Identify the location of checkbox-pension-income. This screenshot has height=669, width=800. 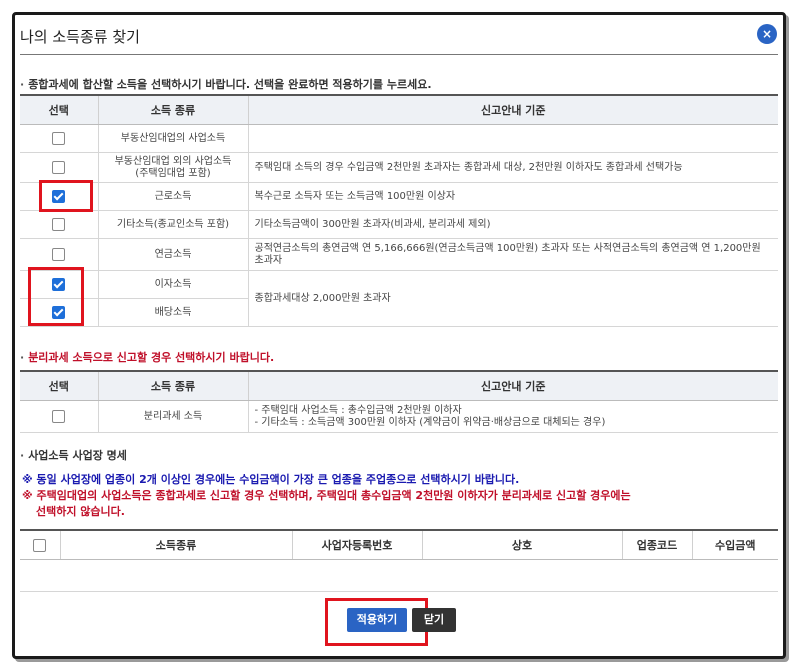
(59, 254).